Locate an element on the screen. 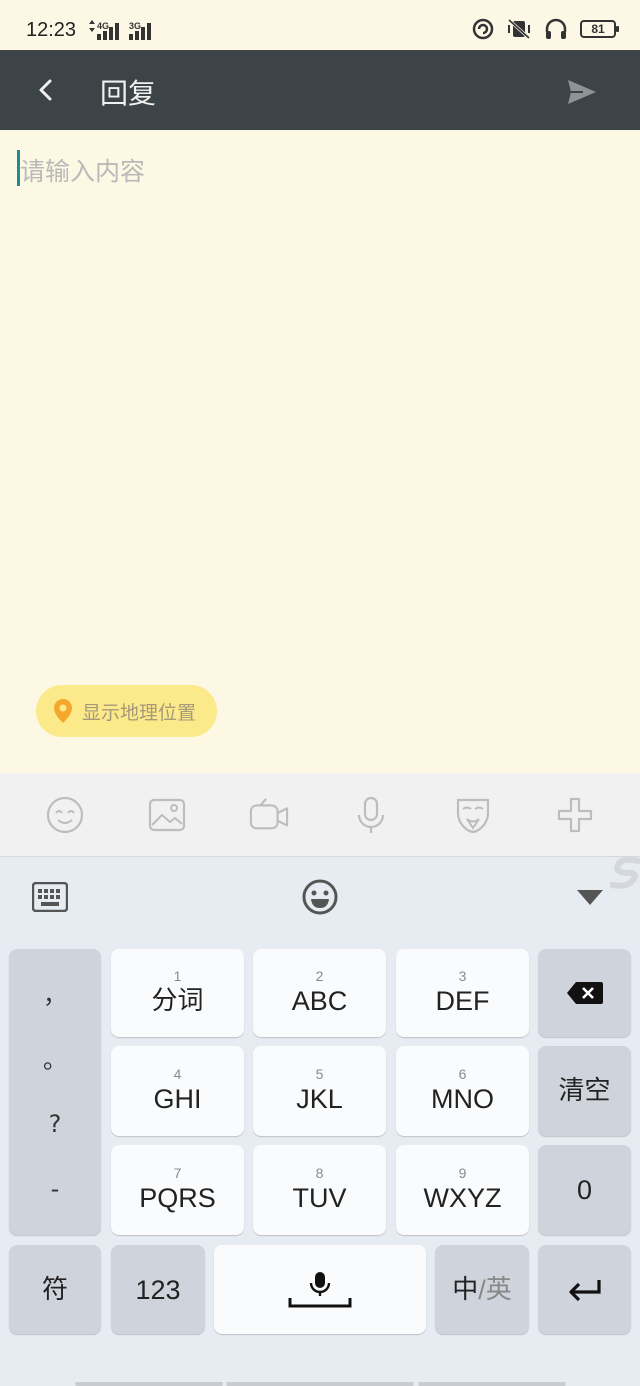 The height and width of the screenshot is (1386, 640). keyboard-icon is located at coordinates (50, 897).